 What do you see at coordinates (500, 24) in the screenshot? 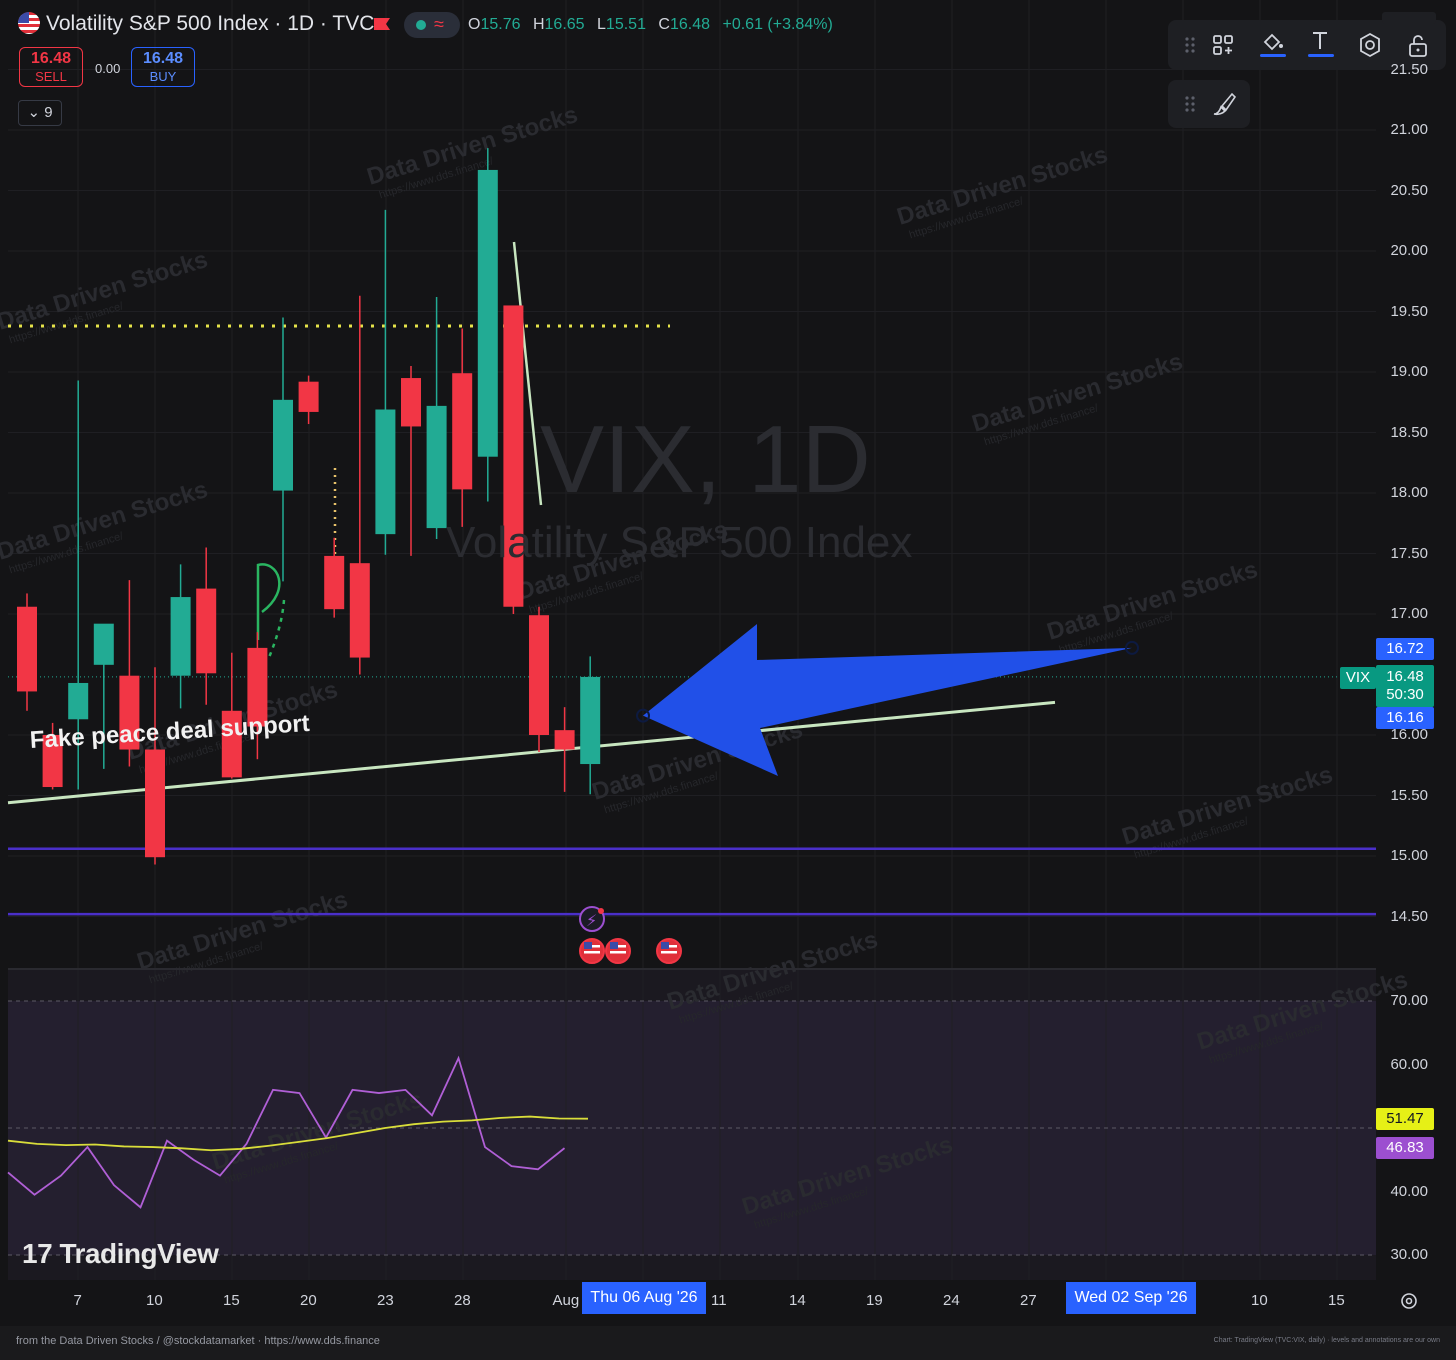
I see `open-value: 15.76` at bounding box center [500, 24].